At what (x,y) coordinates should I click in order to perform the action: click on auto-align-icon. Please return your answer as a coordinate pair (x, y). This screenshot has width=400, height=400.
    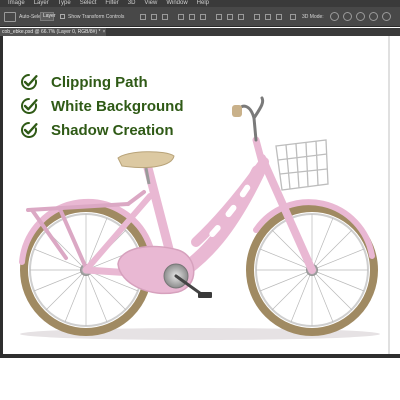
    Looking at the image, I should click on (293, 17).